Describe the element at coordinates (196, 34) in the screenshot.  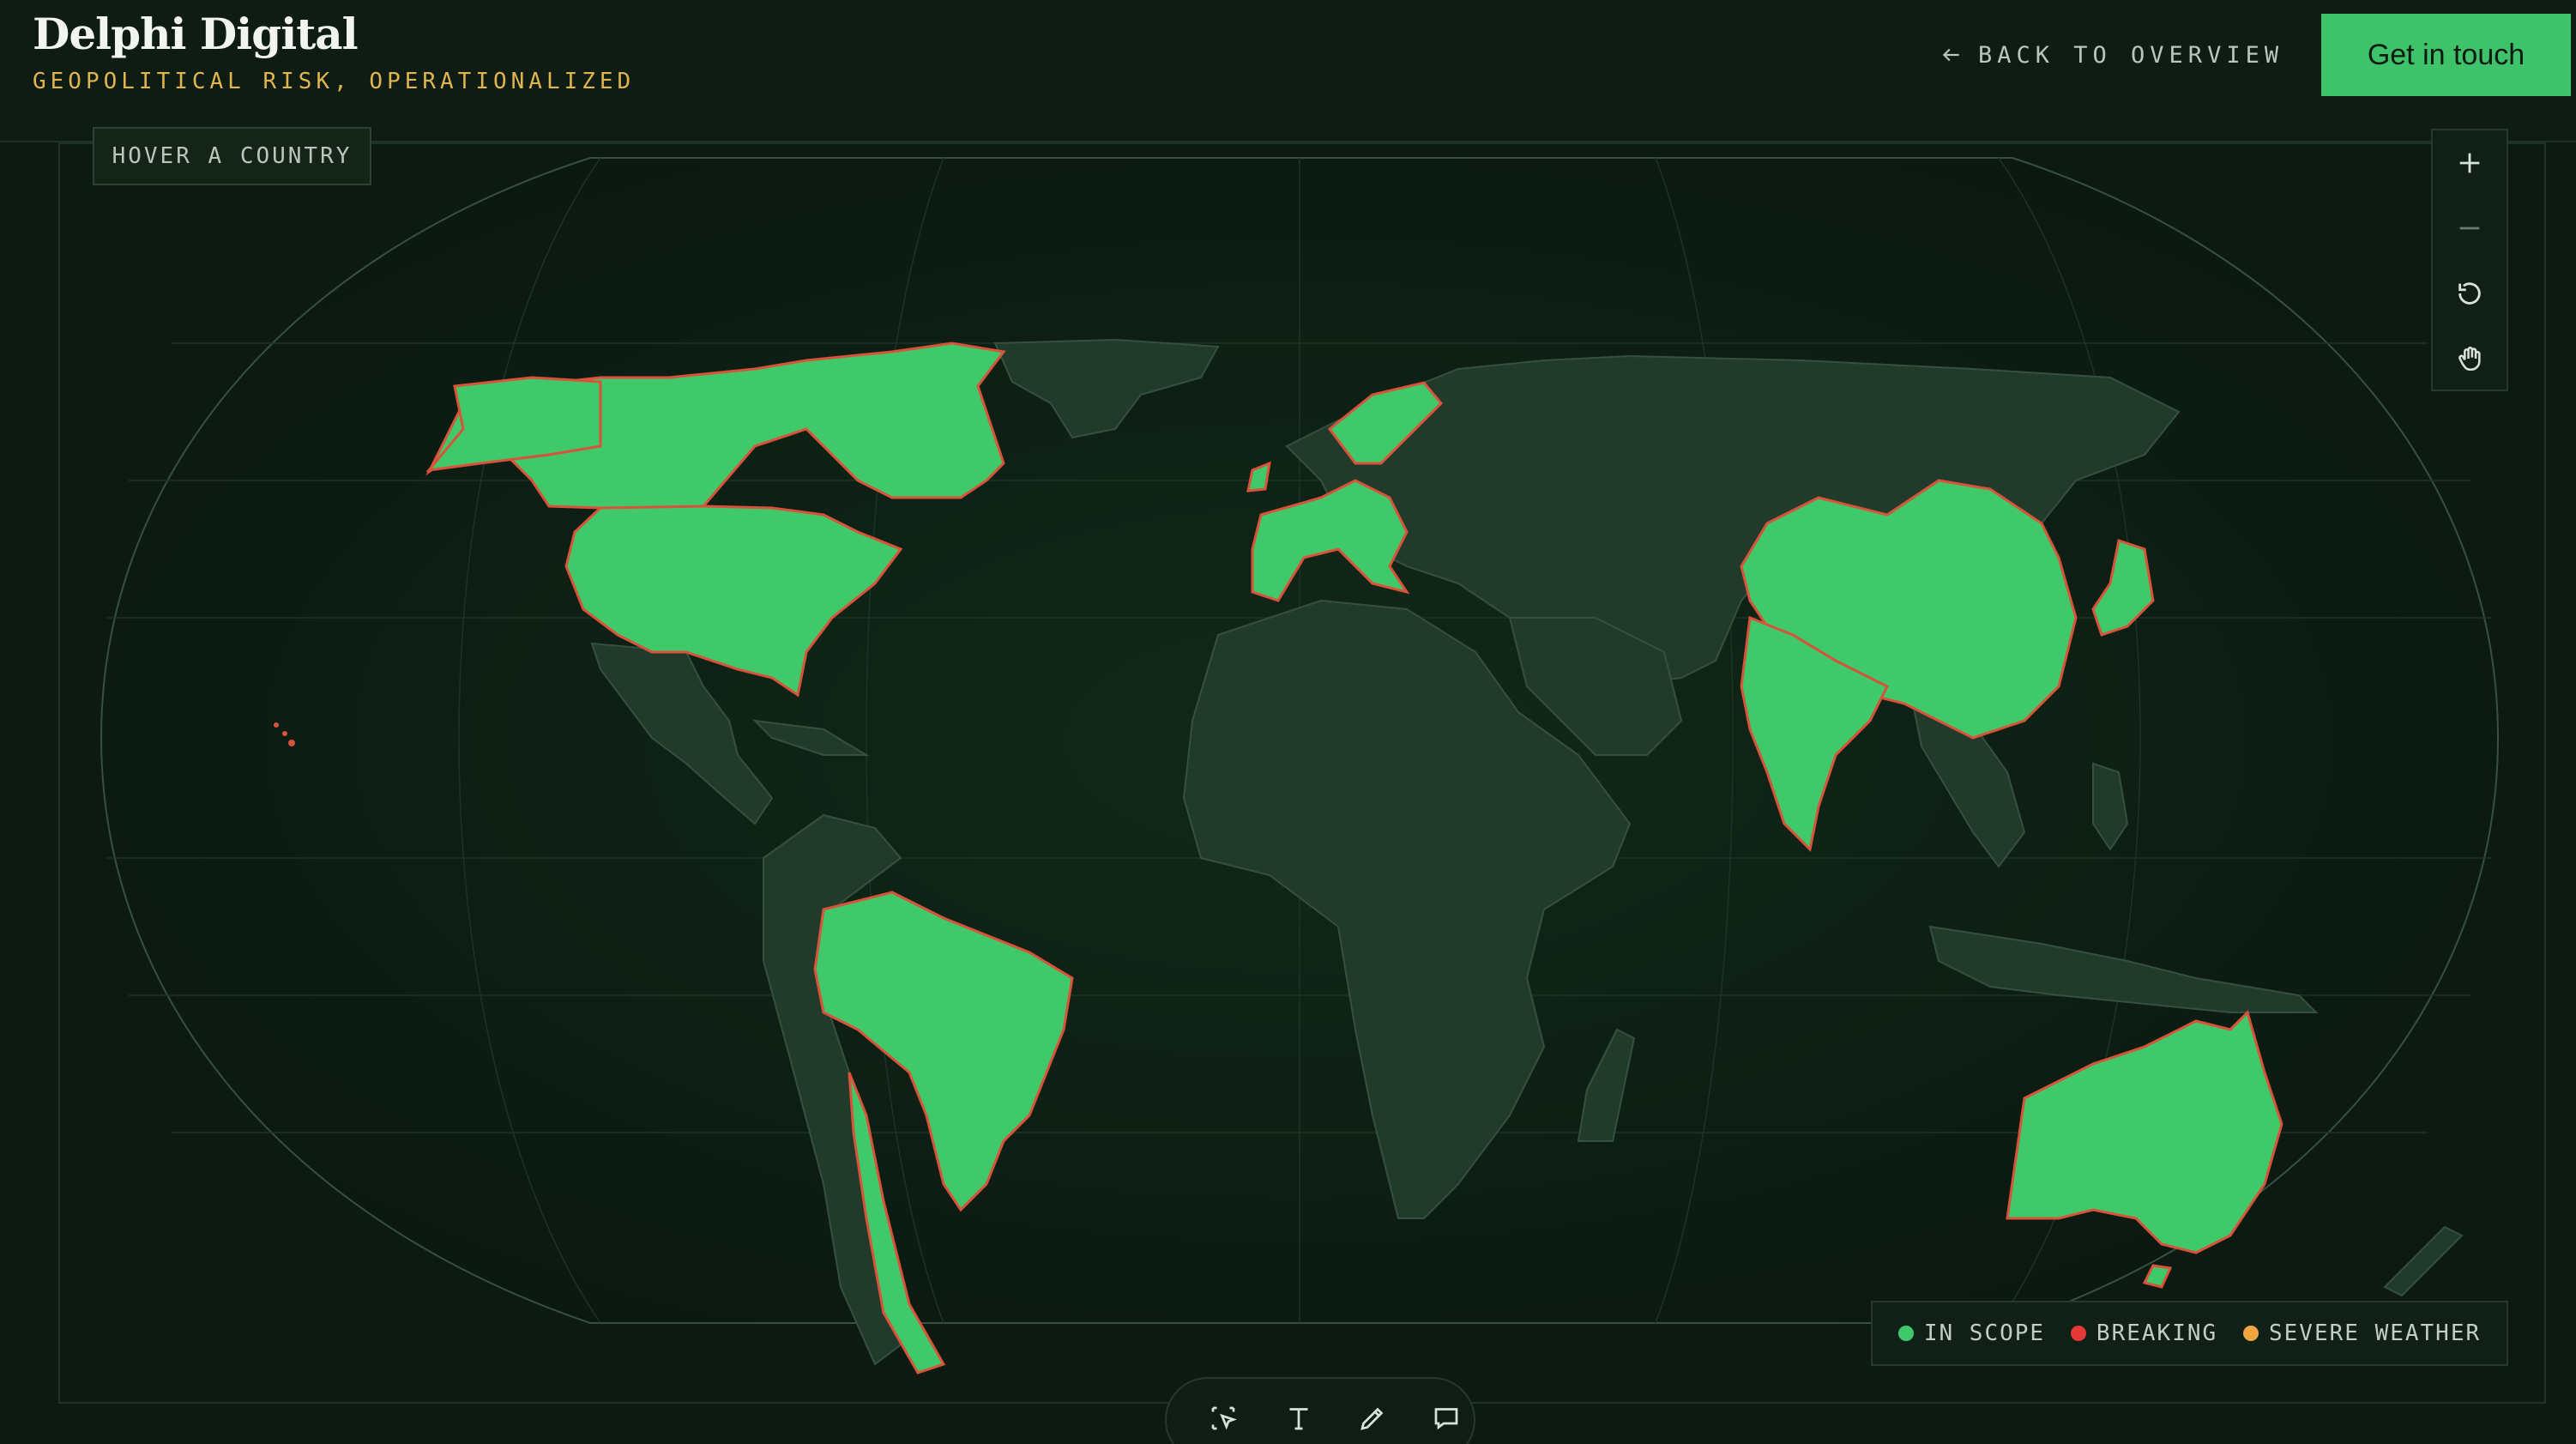
I see `brand-logo: Delphi Digital` at that location.